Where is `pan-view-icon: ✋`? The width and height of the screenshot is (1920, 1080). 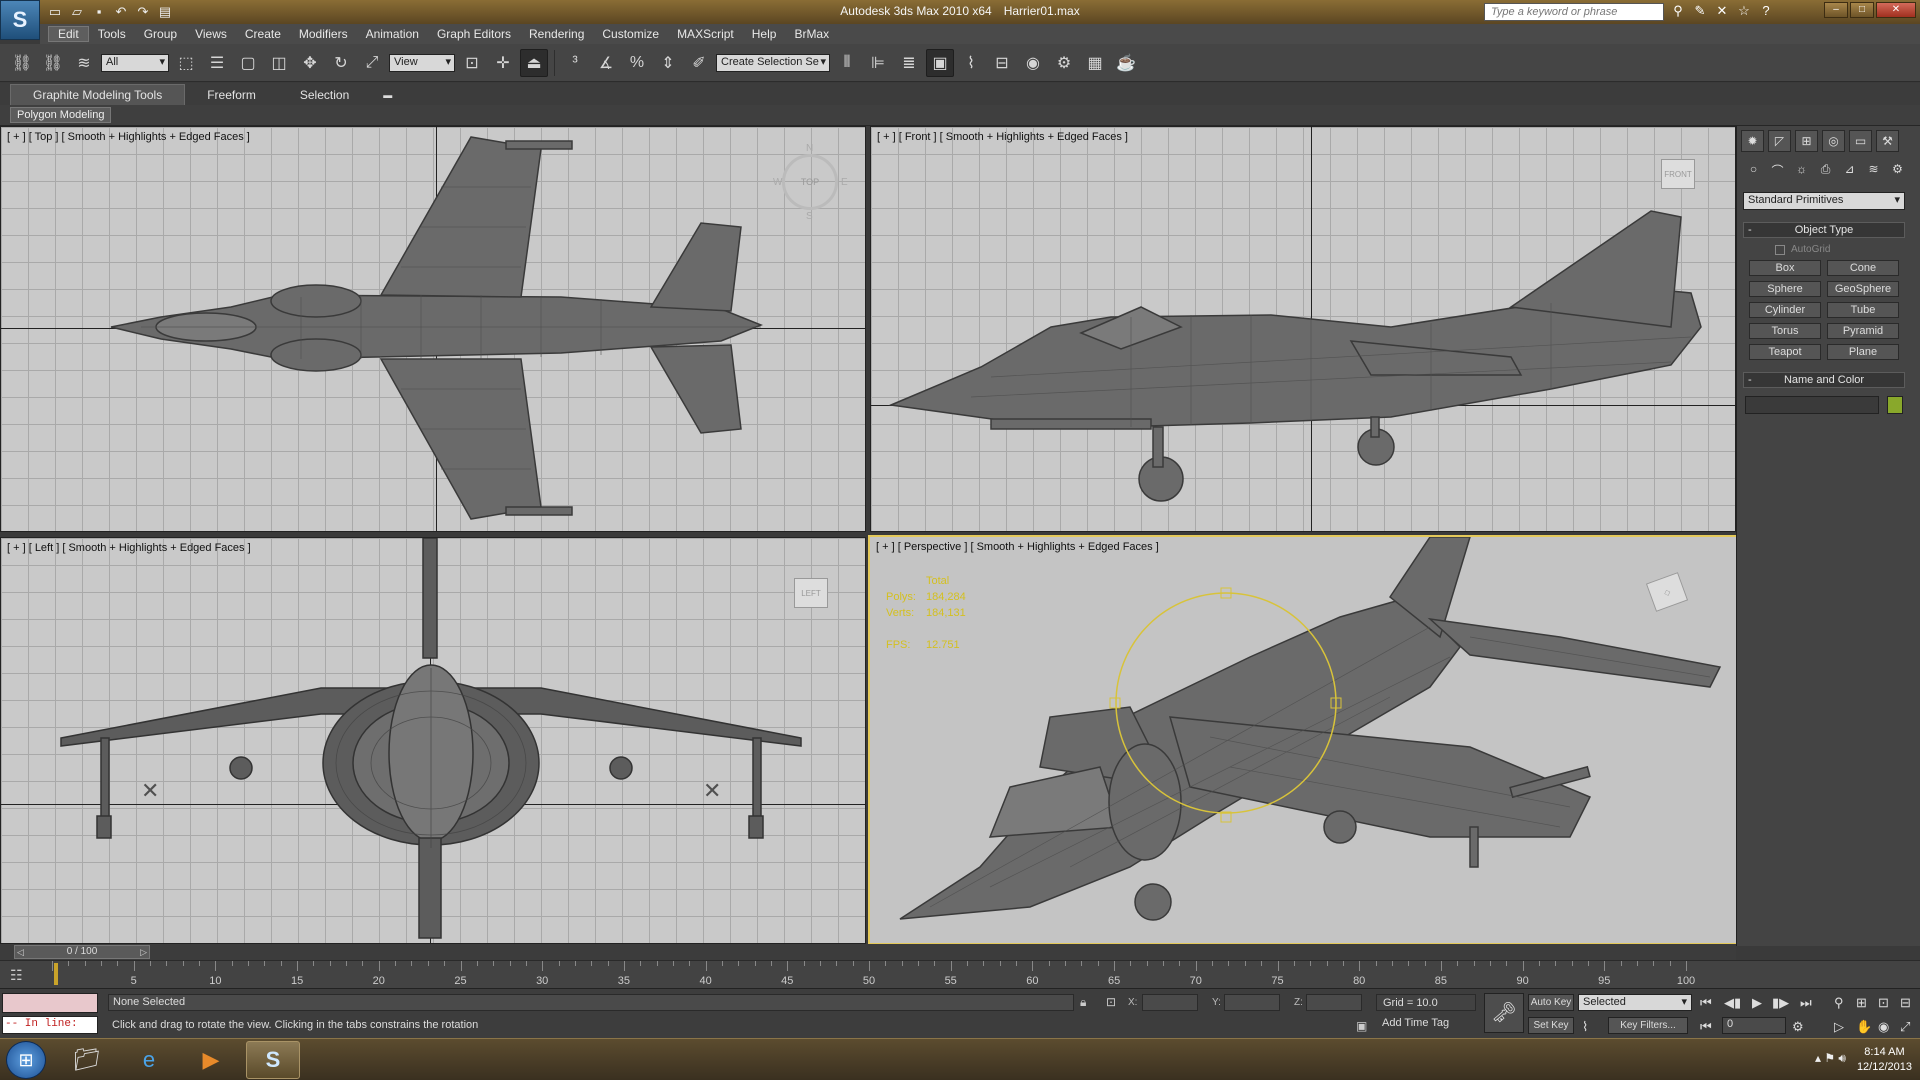 pan-view-icon: ✋ is located at coordinates (1864, 1027).